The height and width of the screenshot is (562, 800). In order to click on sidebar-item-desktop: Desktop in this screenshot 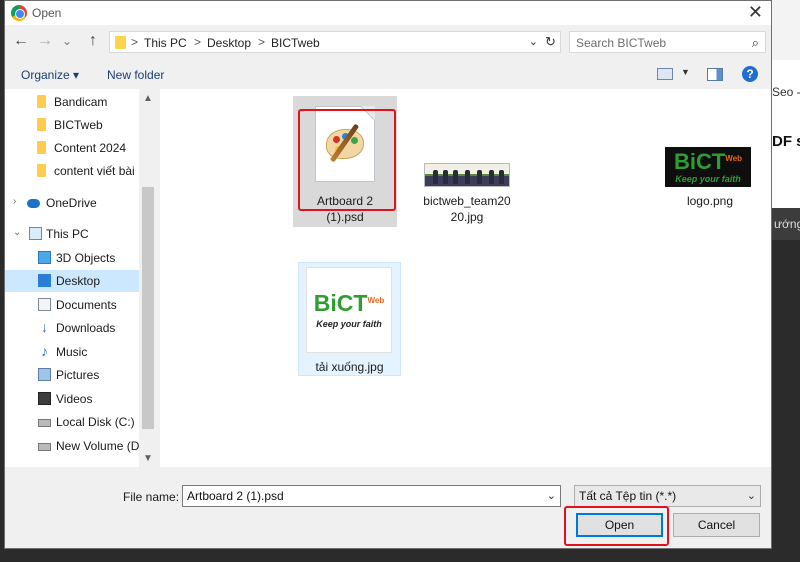, I will do `click(72, 281)`.